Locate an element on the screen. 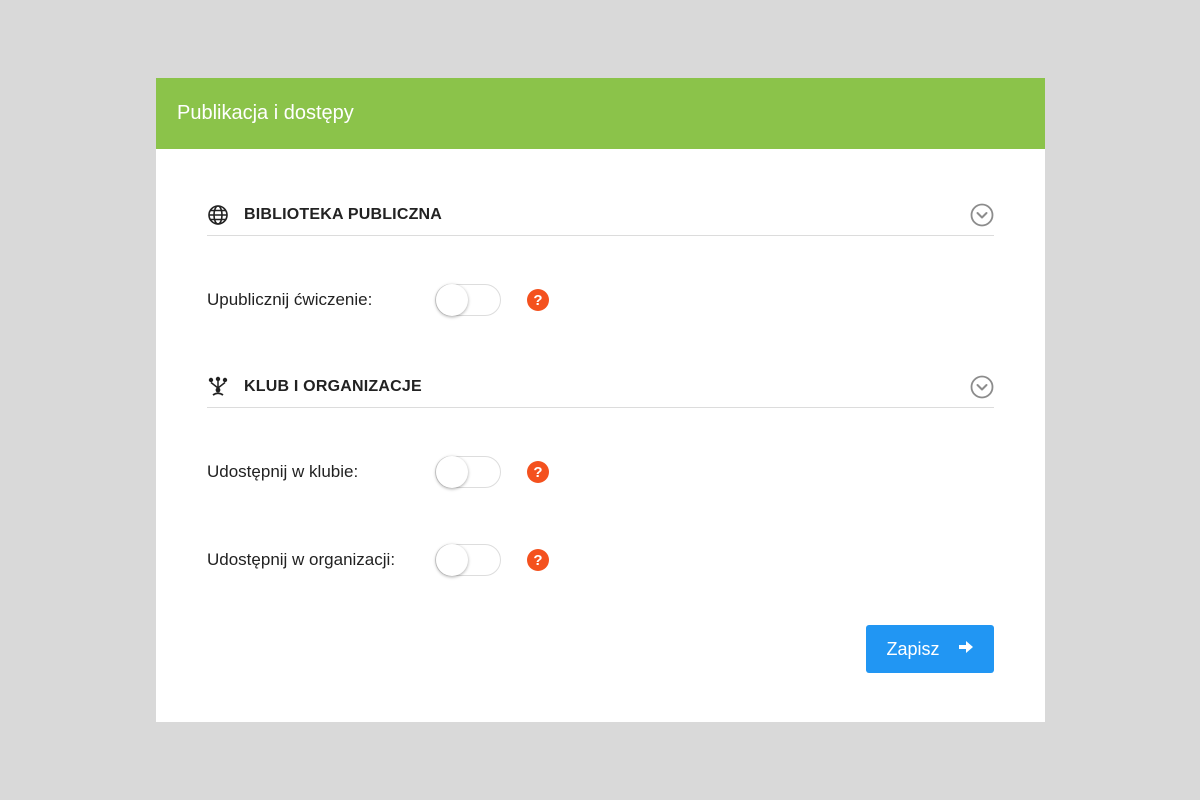 This screenshot has height=800, width=1200. section-title-public-library: BIBLIOTEKA PUBLICZNA is located at coordinates (343, 214).